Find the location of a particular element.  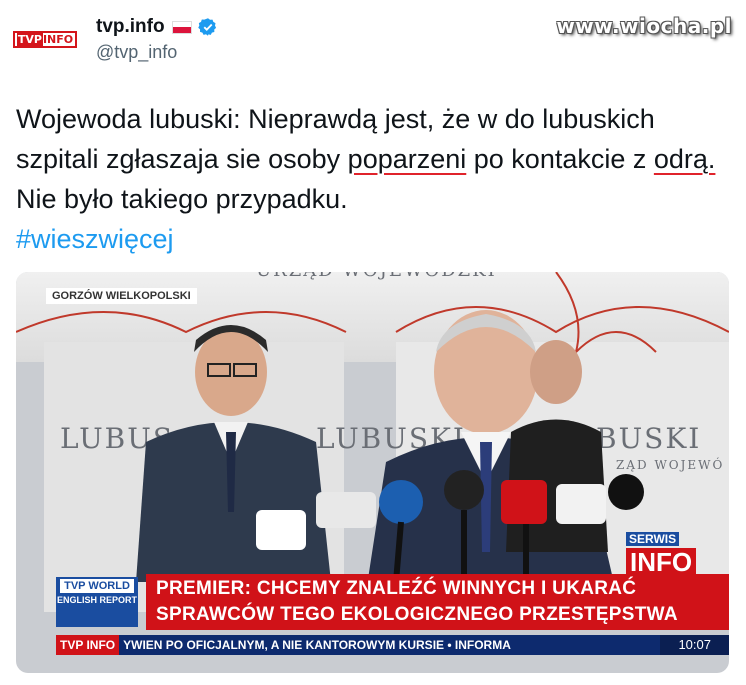

world-logo-top: TVP WORLD is located at coordinates (97, 586).